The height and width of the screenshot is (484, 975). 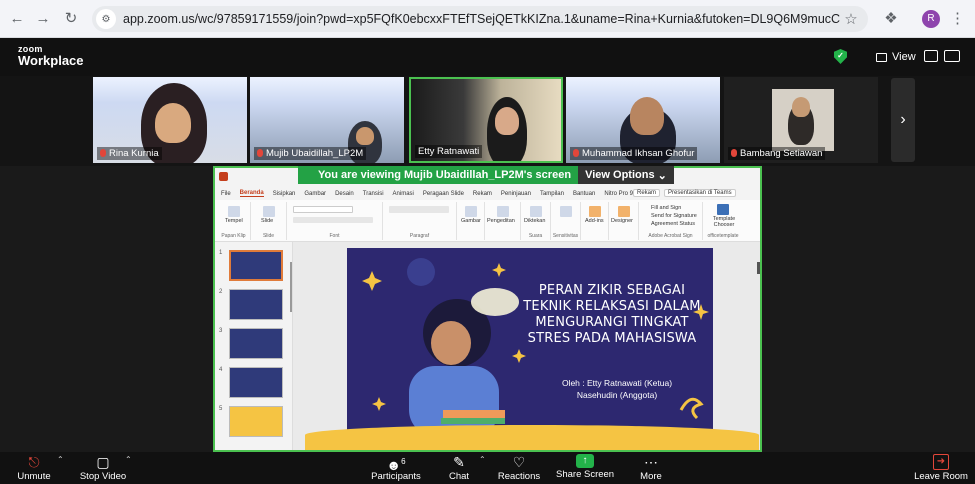 I want to click on site-info-icon: ⚙, so click(x=106, y=19).